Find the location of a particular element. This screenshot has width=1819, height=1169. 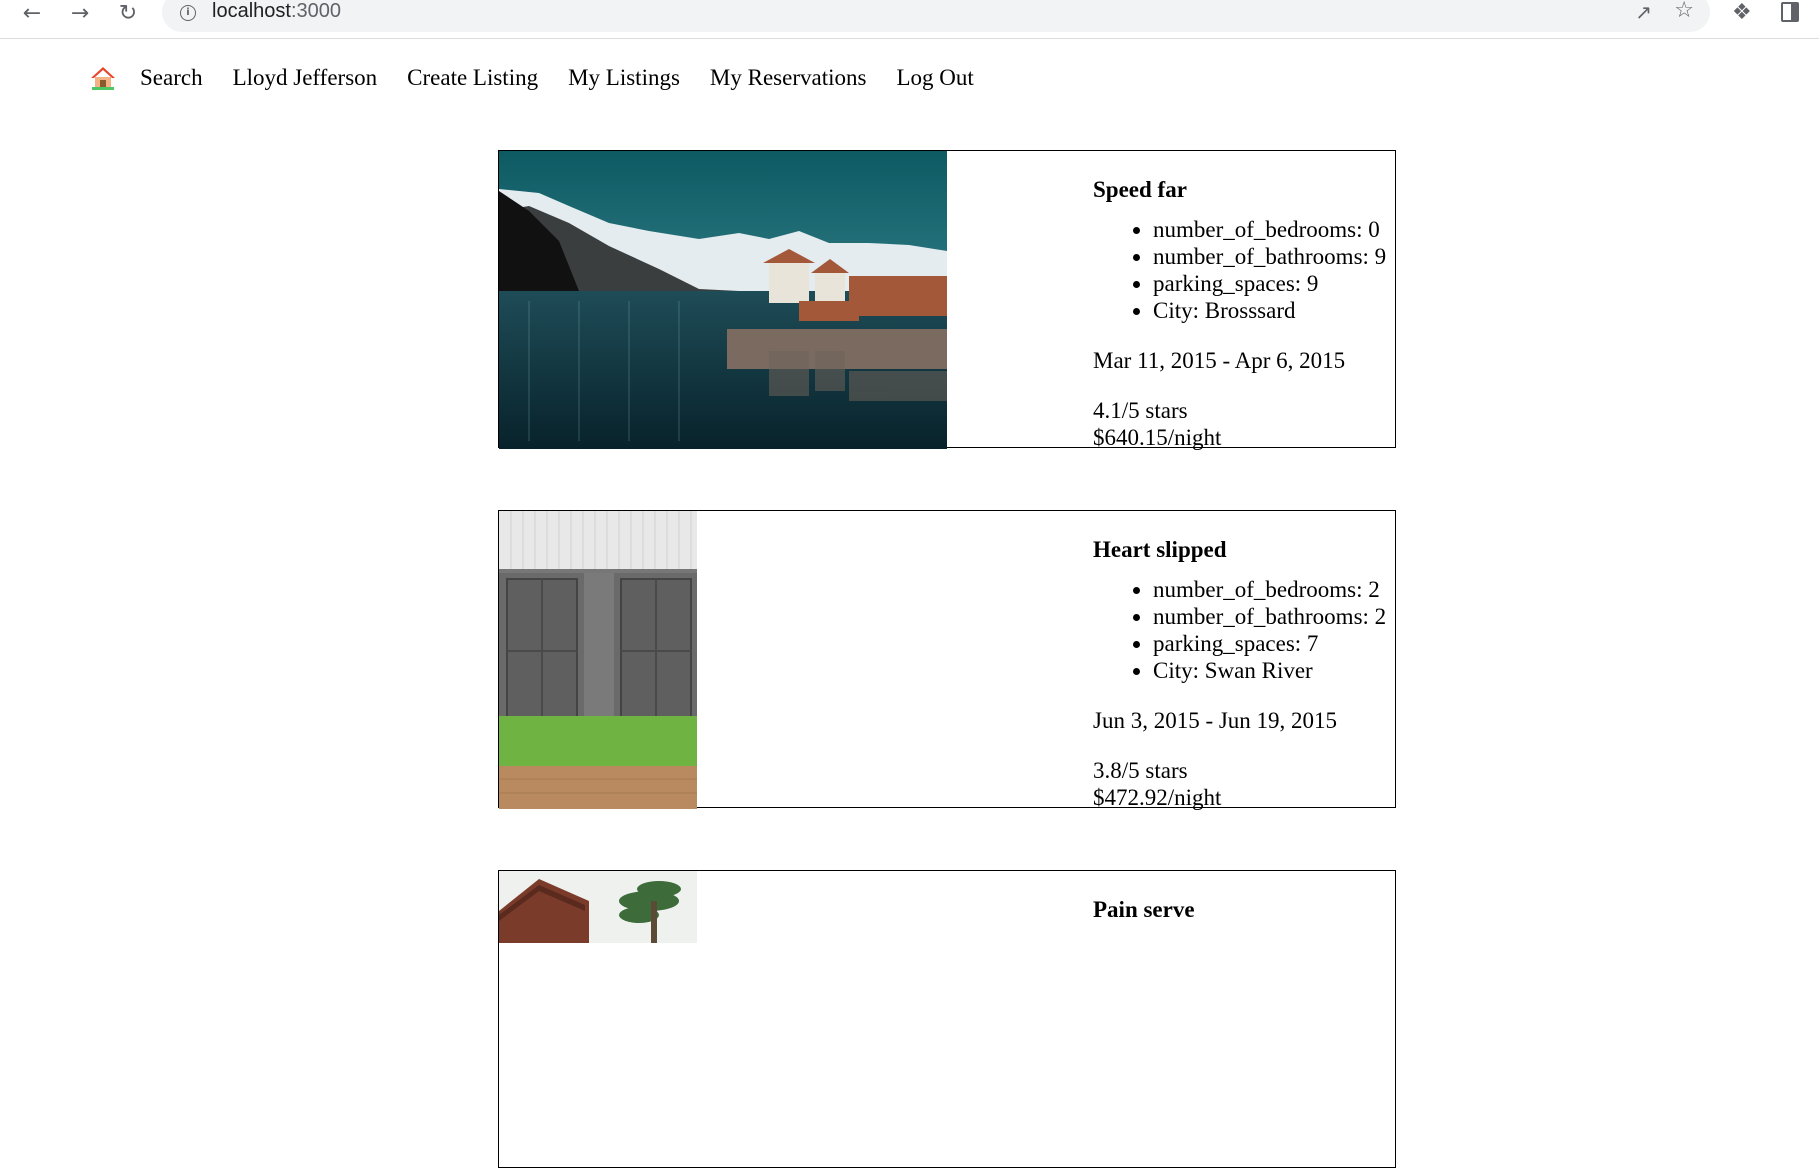

nav-user-link: Lloyd Jefferson is located at coordinates (305, 78).